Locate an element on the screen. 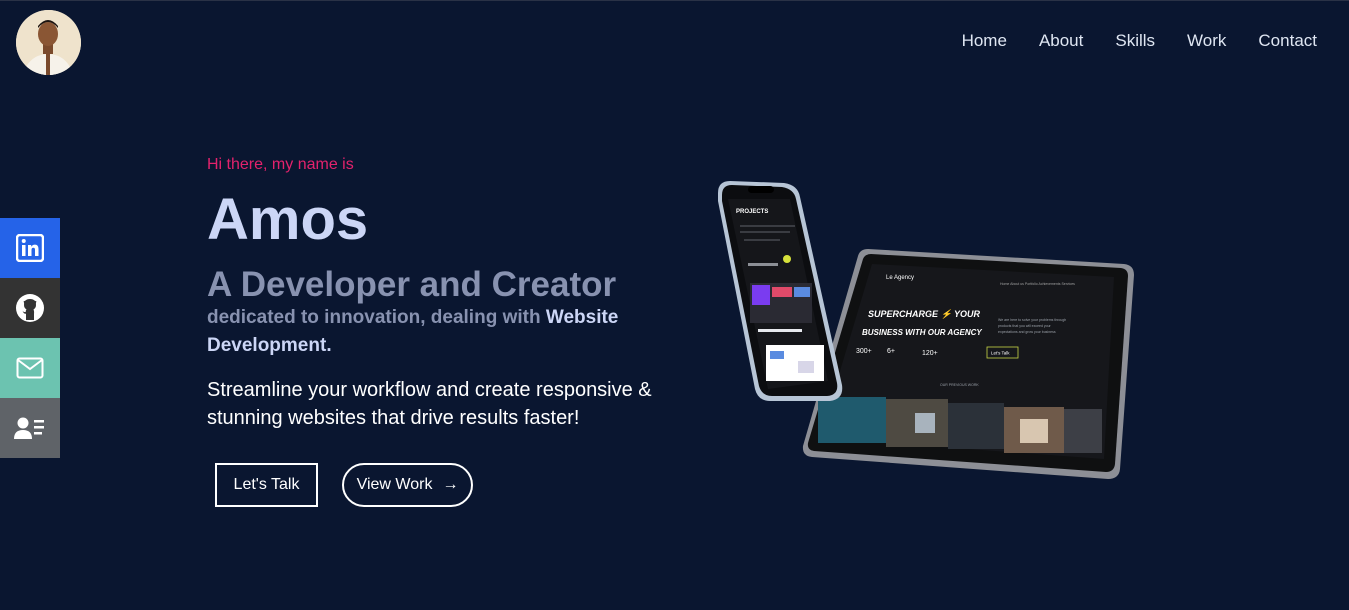  main-nav: Home About Skills Work Contact is located at coordinates (1123, 41).